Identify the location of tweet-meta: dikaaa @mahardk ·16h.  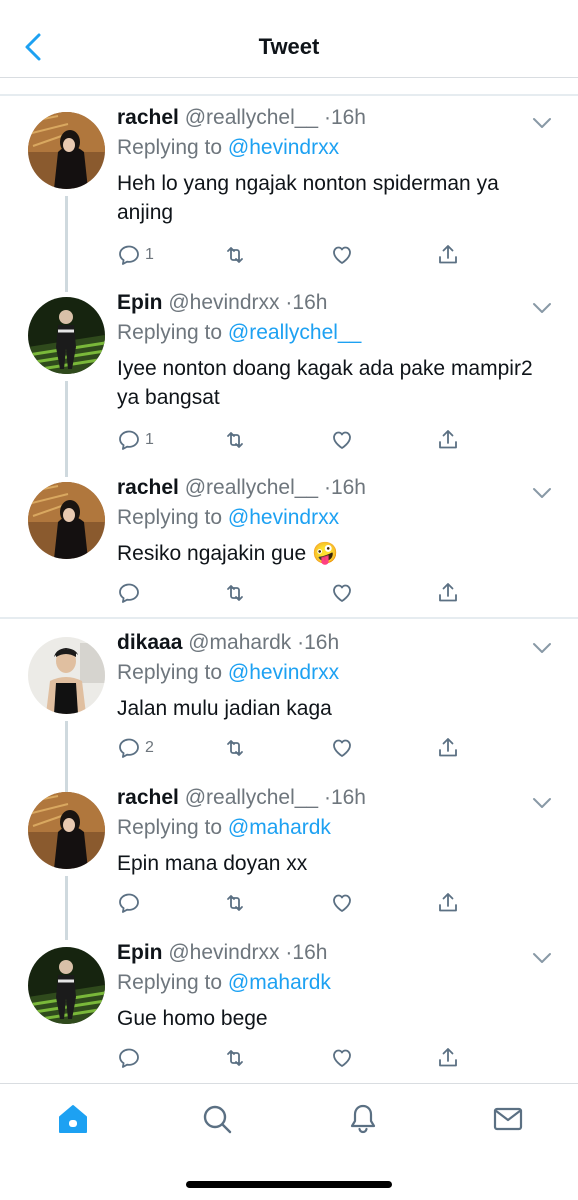
(228, 643).